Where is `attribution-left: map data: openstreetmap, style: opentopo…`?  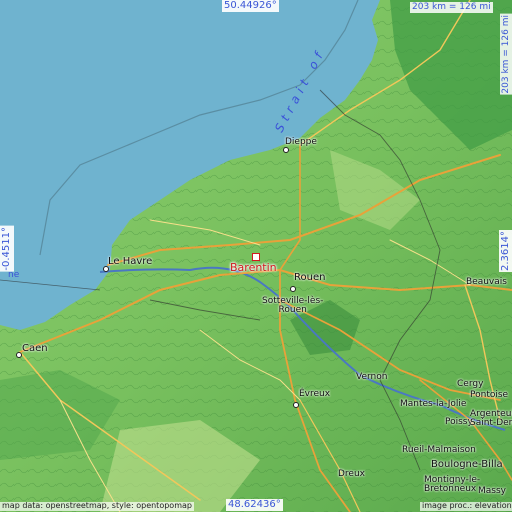
attribution-left: map data: openstreetmap, style: opentopo… is located at coordinates (97, 506).